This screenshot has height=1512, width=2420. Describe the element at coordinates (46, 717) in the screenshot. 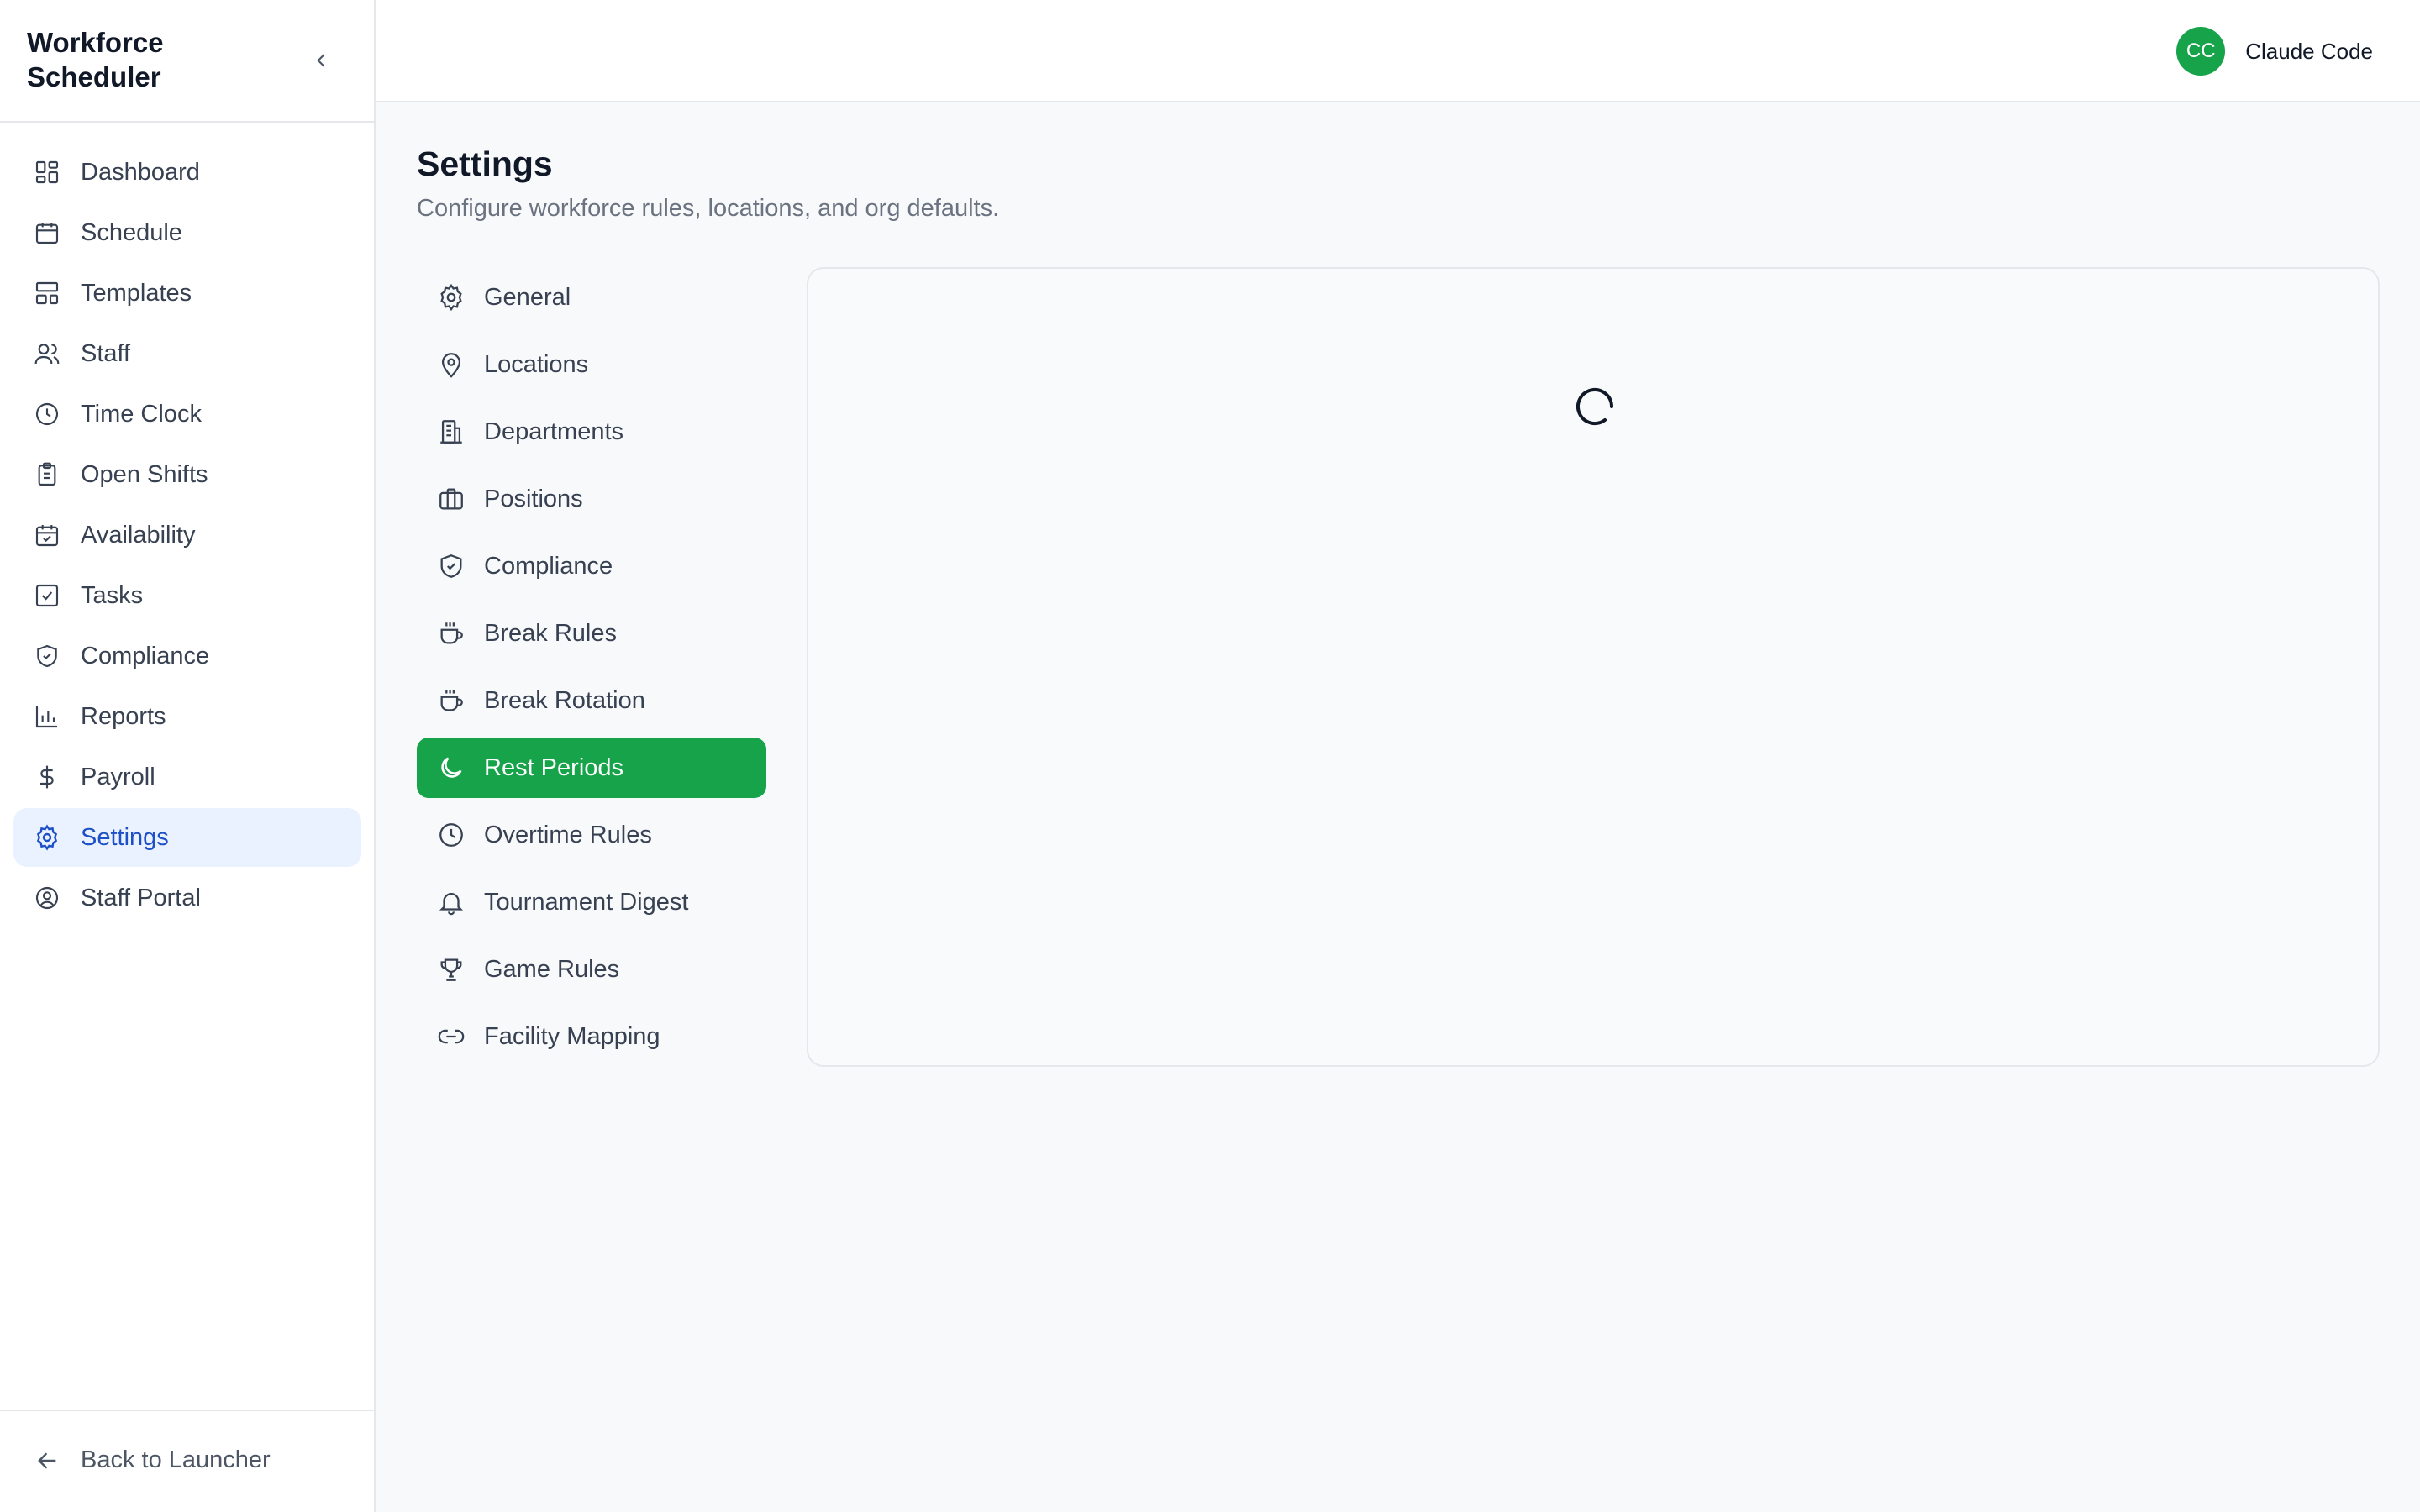

I see `bar-chart-icon` at that location.